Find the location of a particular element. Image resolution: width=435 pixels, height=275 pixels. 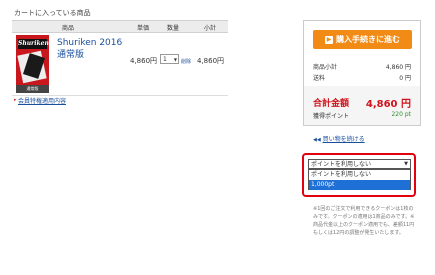

continue-shopping-link: ◀◀ 買い物を続ける is located at coordinates (339, 138).